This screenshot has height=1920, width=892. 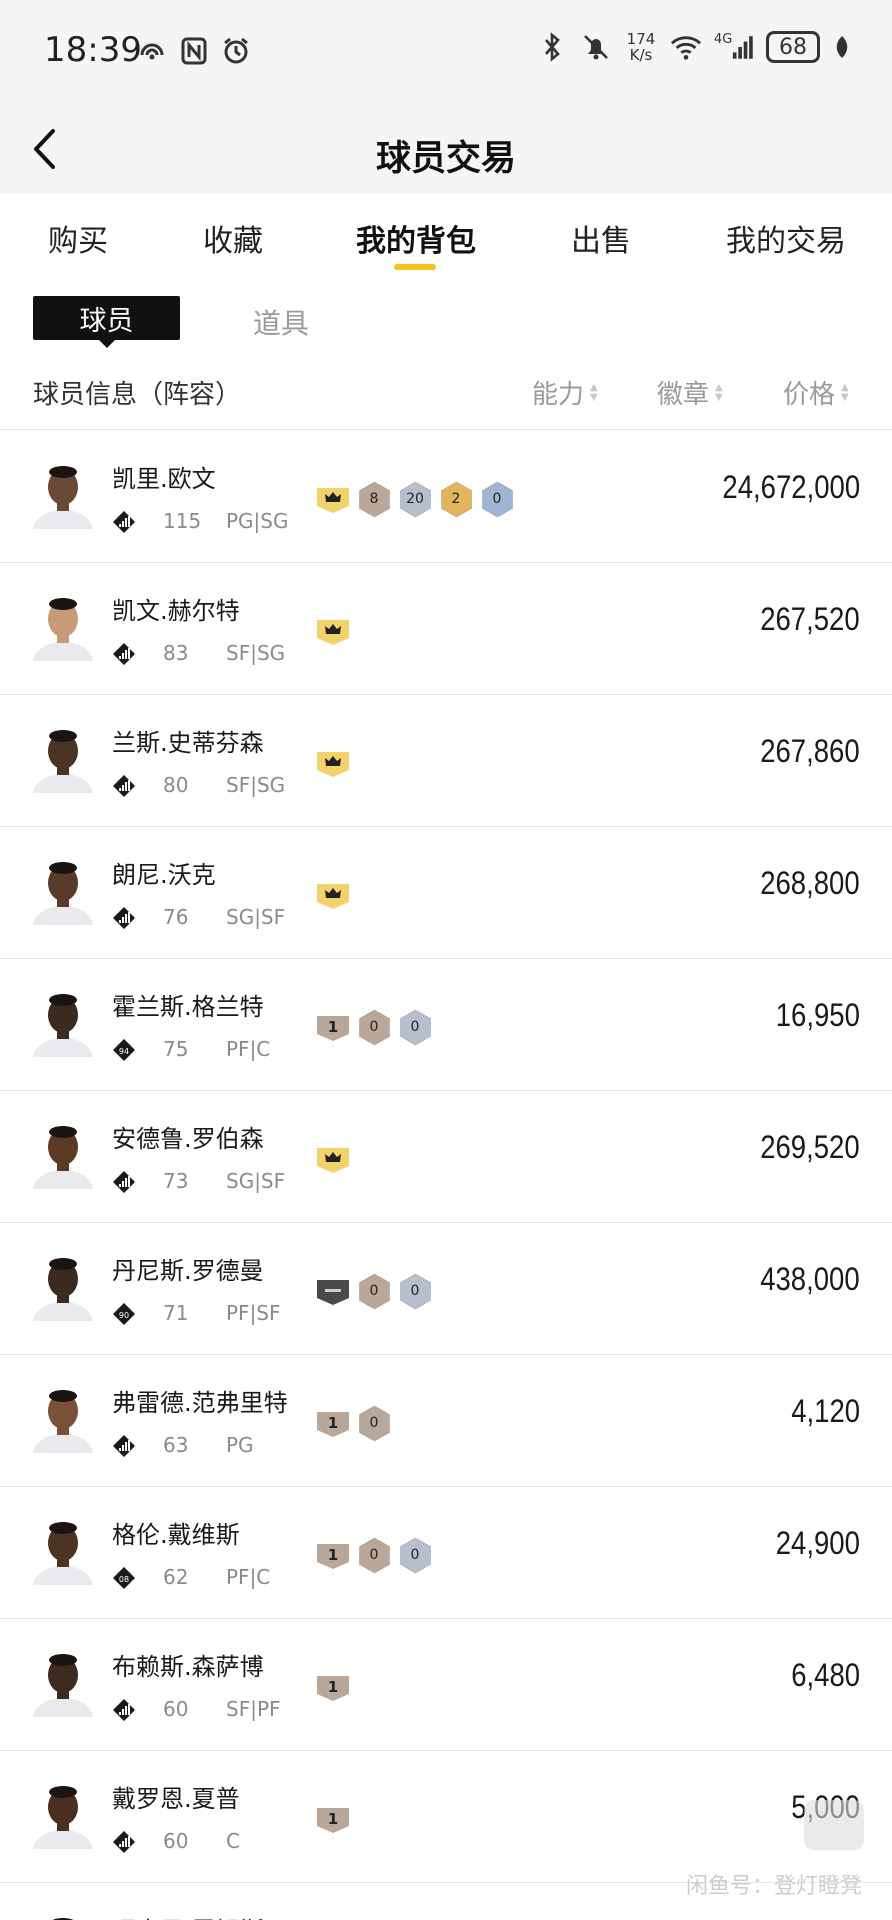 I want to click on rating-diamond-icon: 90, so click(x=124, y=1314).